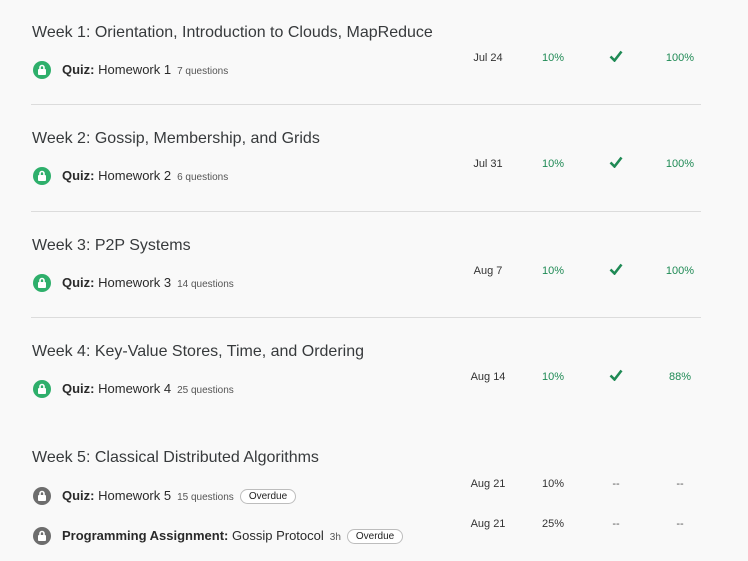  What do you see at coordinates (145, 535) in the screenshot?
I see `item-kind: Programming Assignment:` at bounding box center [145, 535].